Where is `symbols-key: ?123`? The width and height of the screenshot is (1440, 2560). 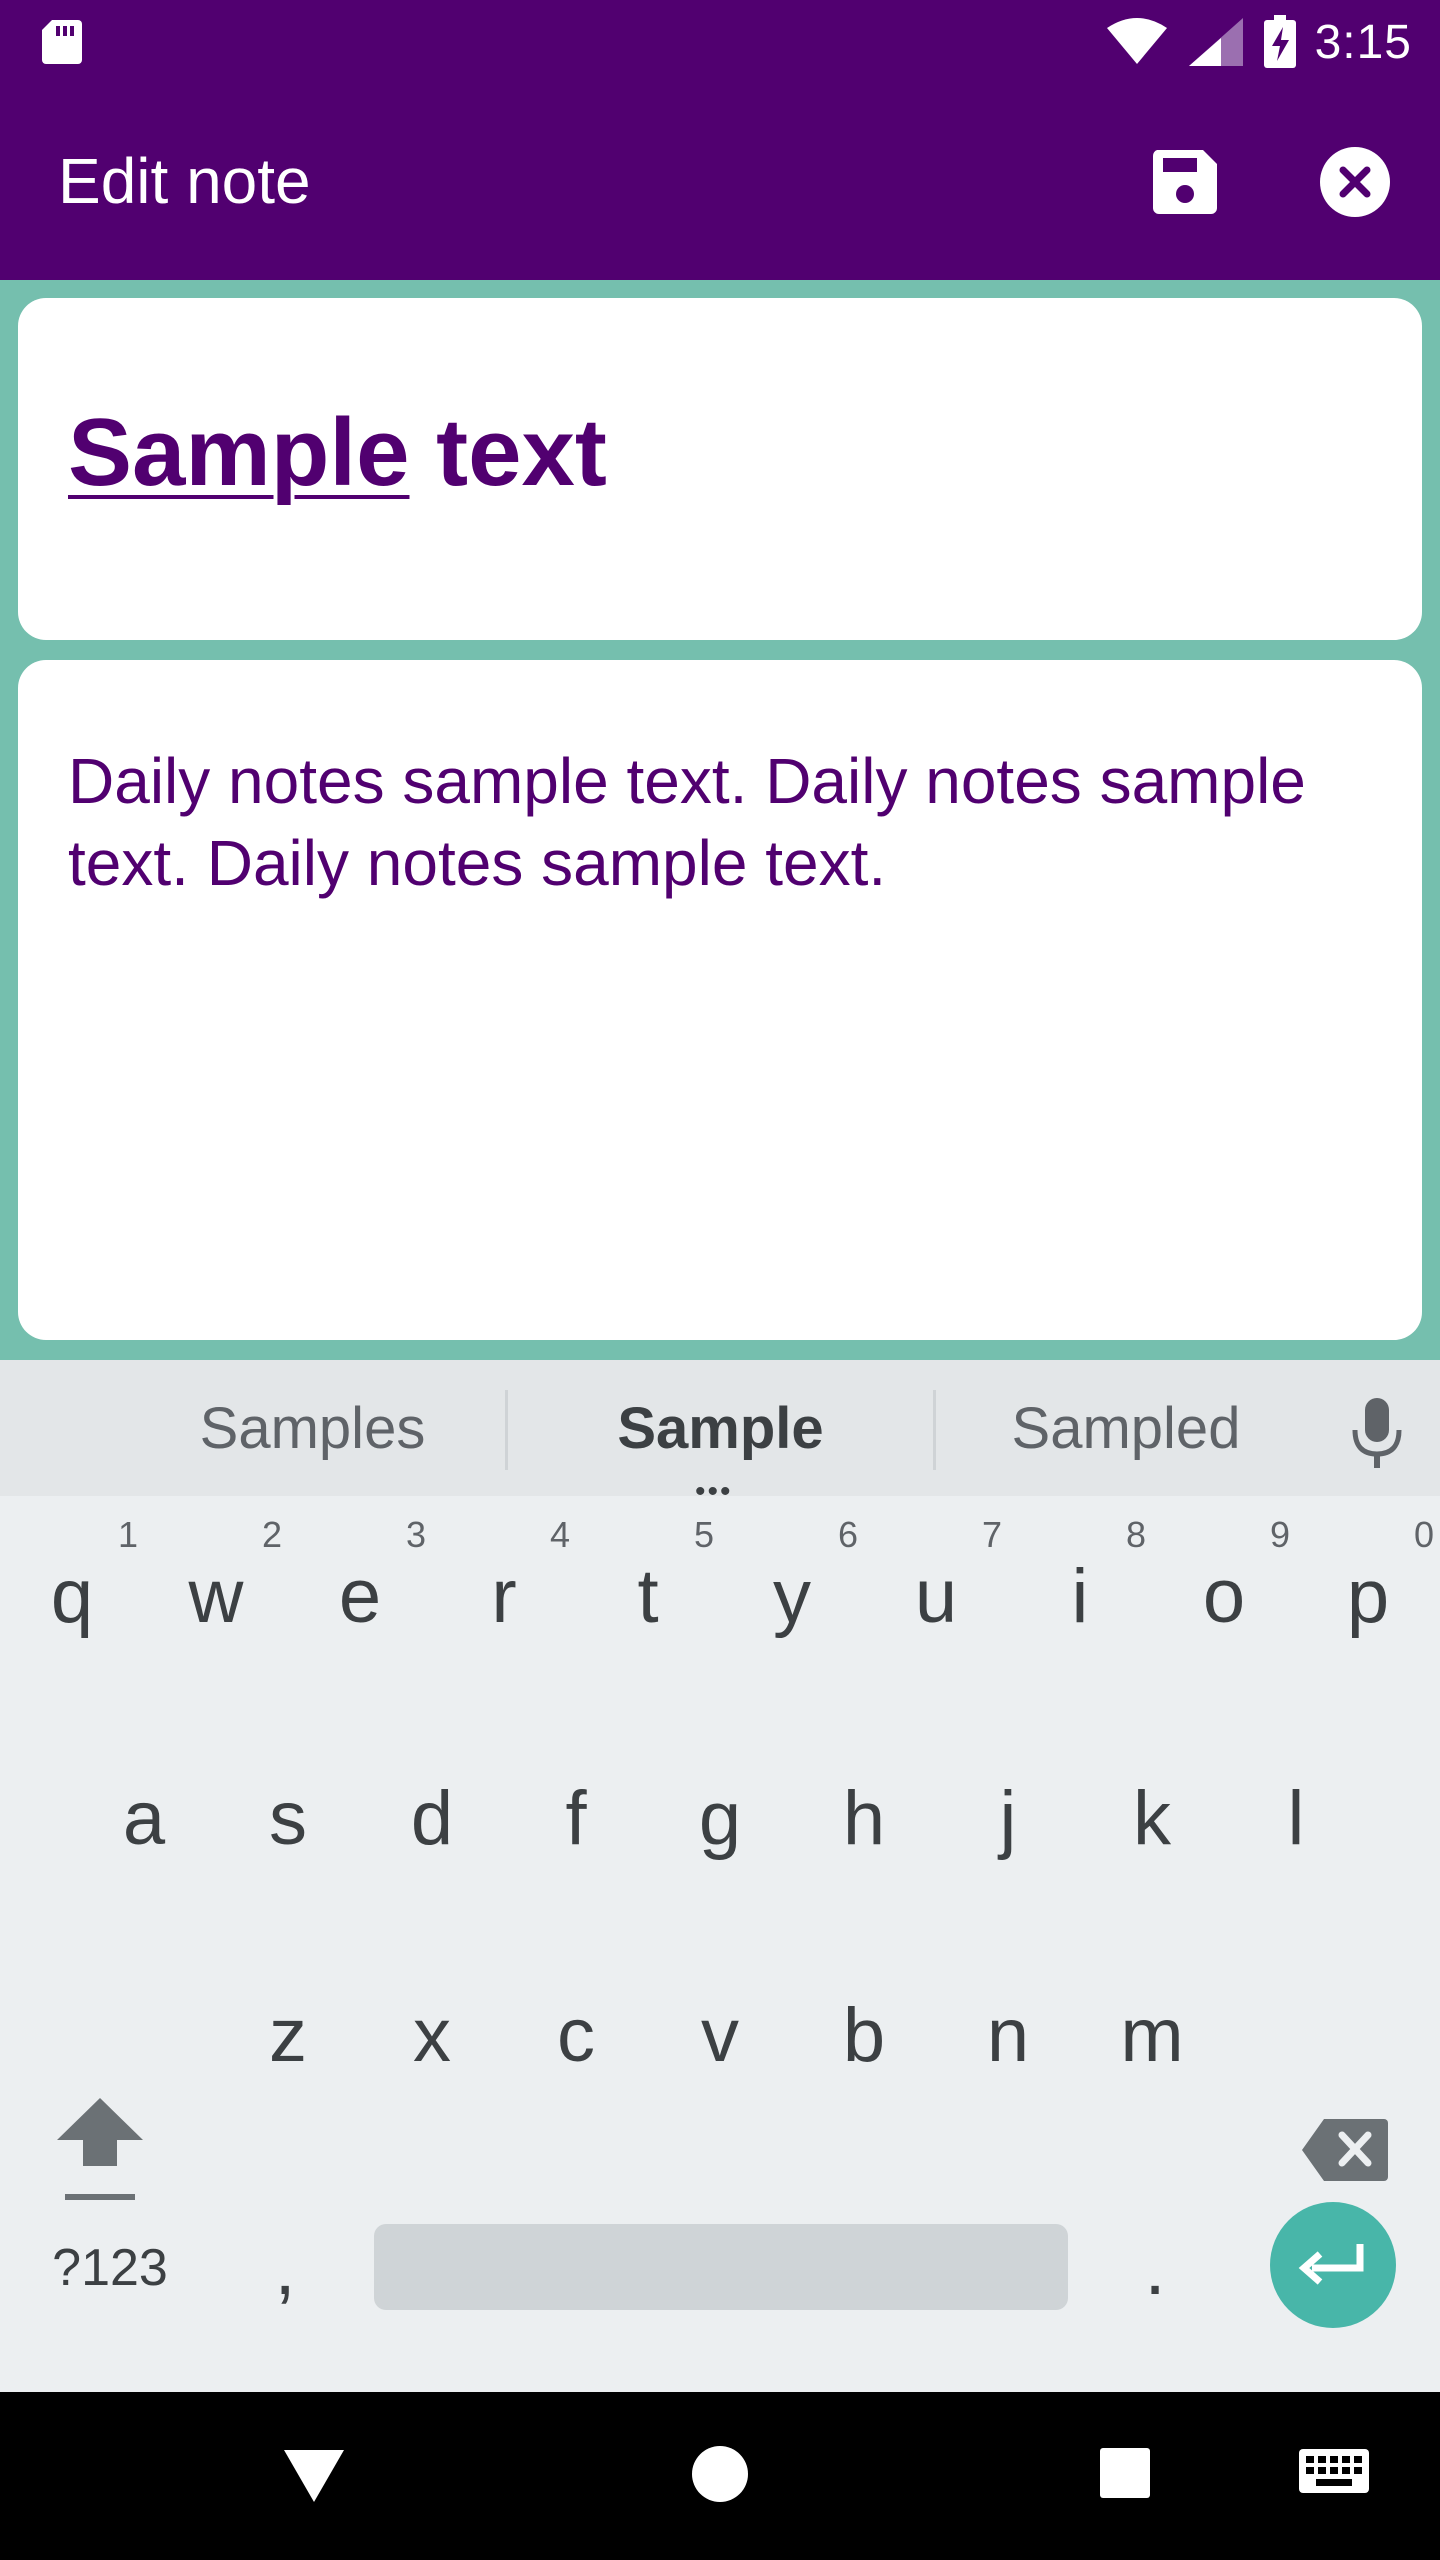
symbols-key: ?123 is located at coordinates (110, 2268).